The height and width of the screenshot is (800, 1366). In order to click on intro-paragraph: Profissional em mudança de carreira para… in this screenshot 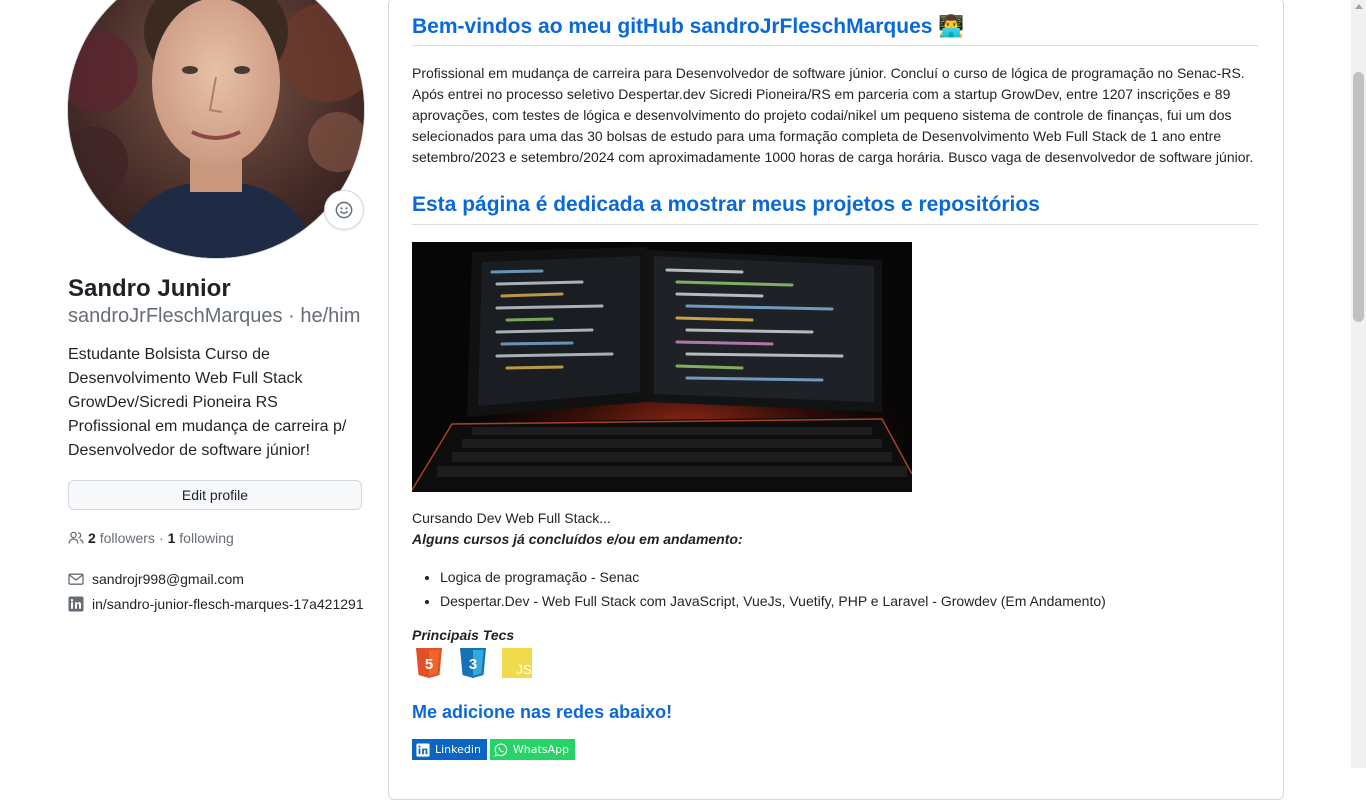, I will do `click(833, 115)`.